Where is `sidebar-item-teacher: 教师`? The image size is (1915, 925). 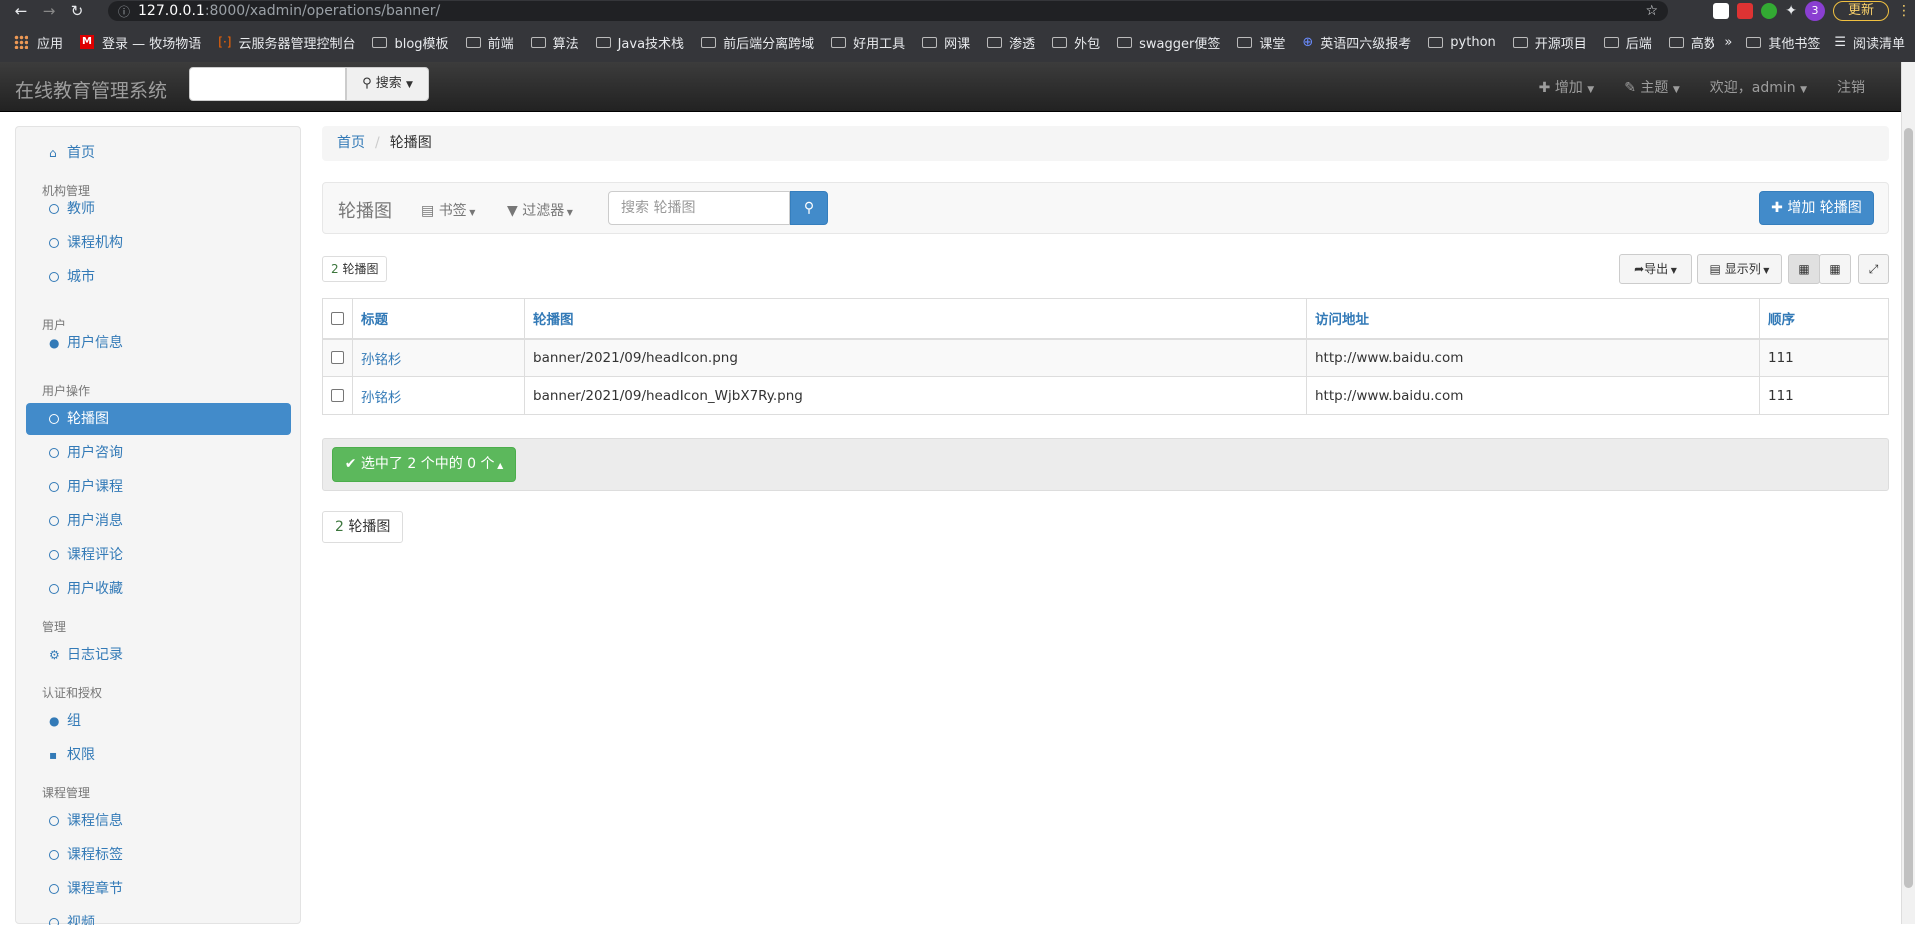
sidebar-item-teacher: 教师 is located at coordinates (158, 209).